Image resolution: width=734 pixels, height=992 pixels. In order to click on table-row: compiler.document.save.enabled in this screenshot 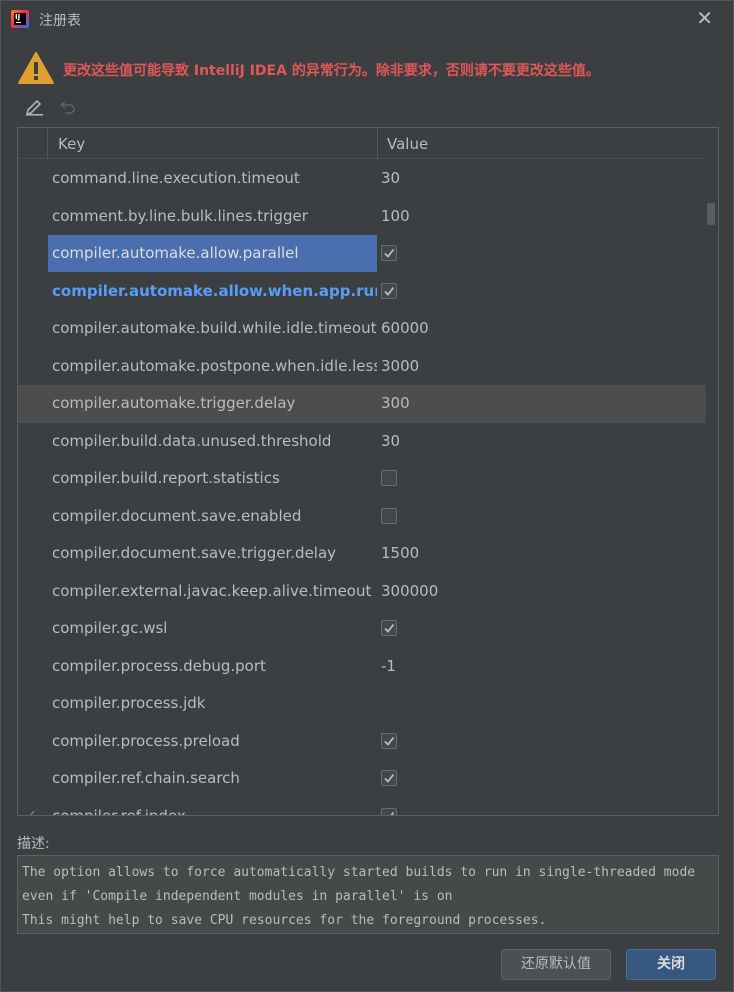, I will do `click(362, 517)`.